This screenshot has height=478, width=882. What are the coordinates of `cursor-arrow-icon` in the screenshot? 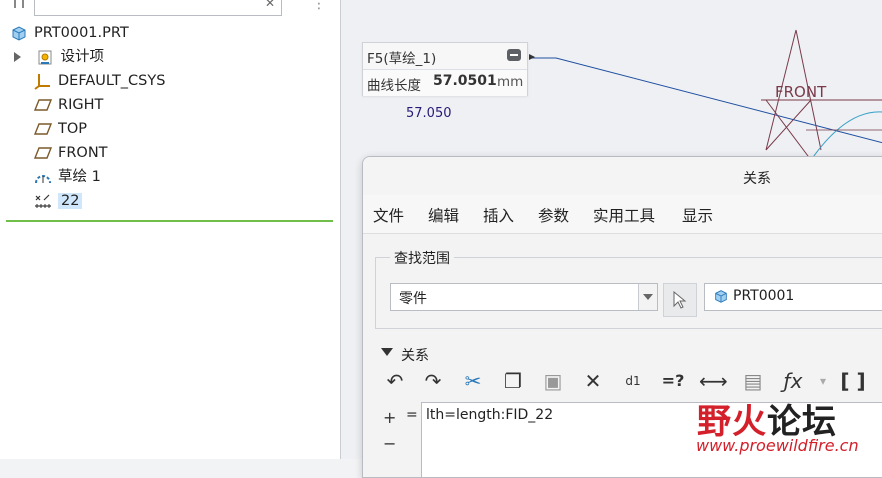 It's located at (680, 300).